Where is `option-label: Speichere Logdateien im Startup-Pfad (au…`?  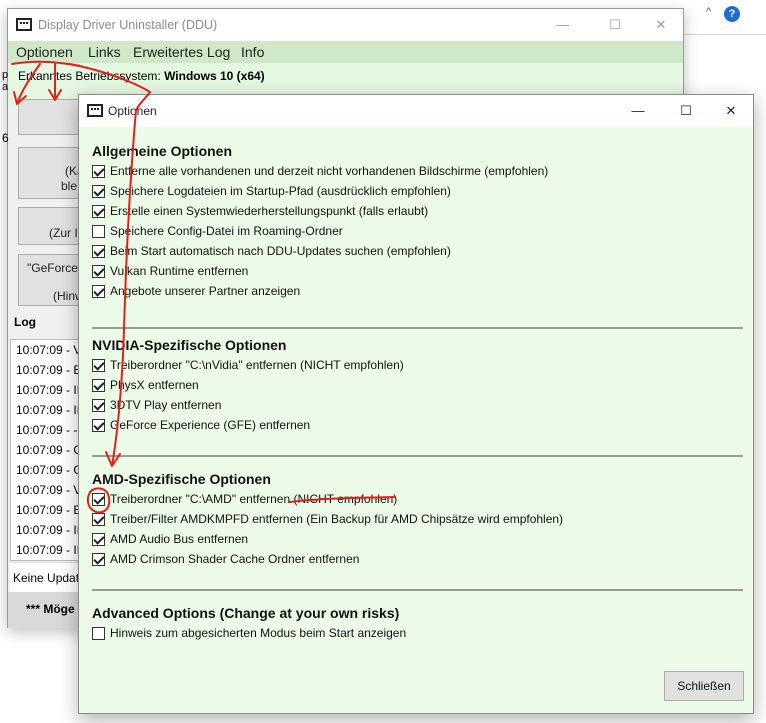
option-label: Speichere Logdateien im Startup-Pfad (au… is located at coordinates (280, 191).